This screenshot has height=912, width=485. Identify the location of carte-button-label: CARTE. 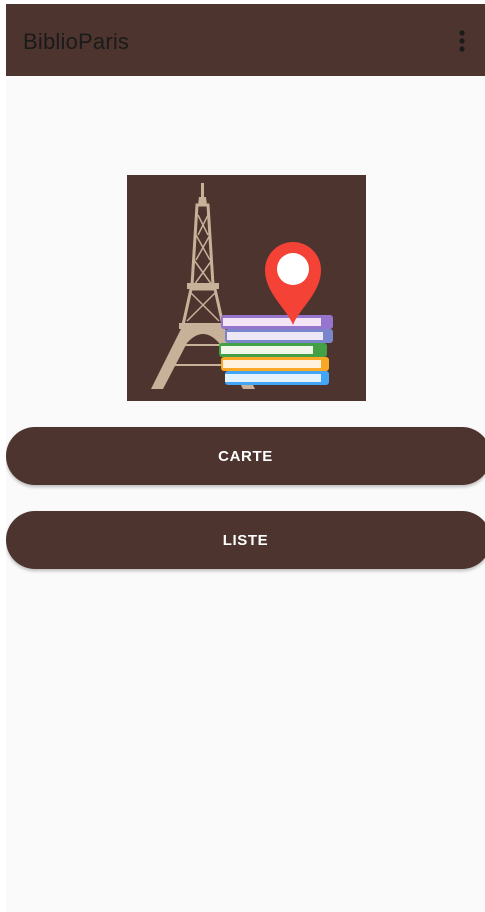
(245, 456).